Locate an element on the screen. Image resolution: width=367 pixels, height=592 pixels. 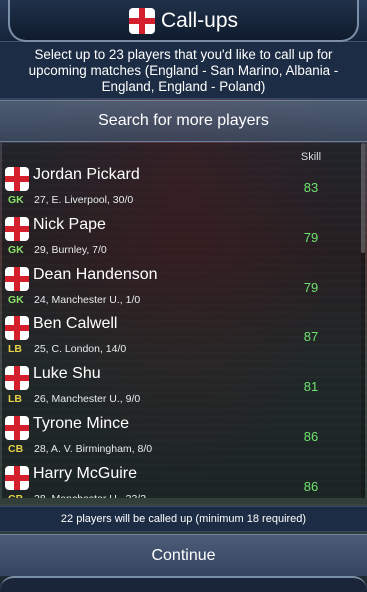
player-row: Jordan Pickard GK 27, E. Liverpool, 30/0 83 is located at coordinates (183, 186).